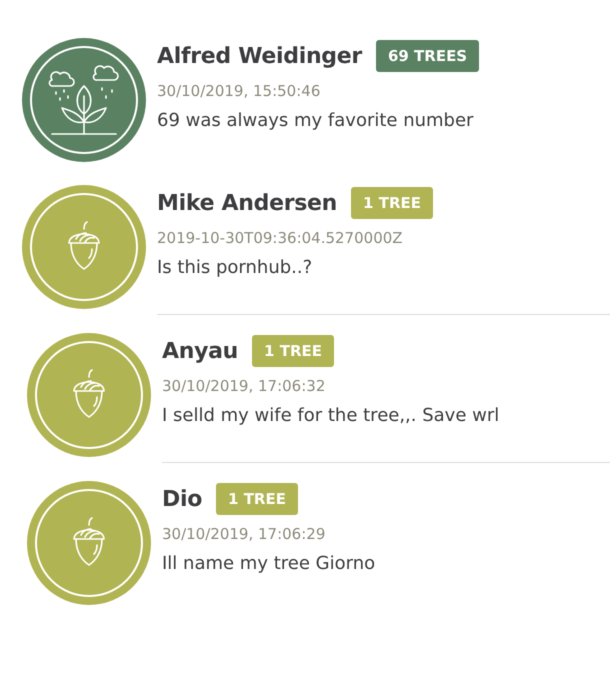 Image resolution: width=610 pixels, height=675 pixels. What do you see at coordinates (244, 534) in the screenshot?
I see `comment-date: 30/10/2019, 17:06:29` at bounding box center [244, 534].